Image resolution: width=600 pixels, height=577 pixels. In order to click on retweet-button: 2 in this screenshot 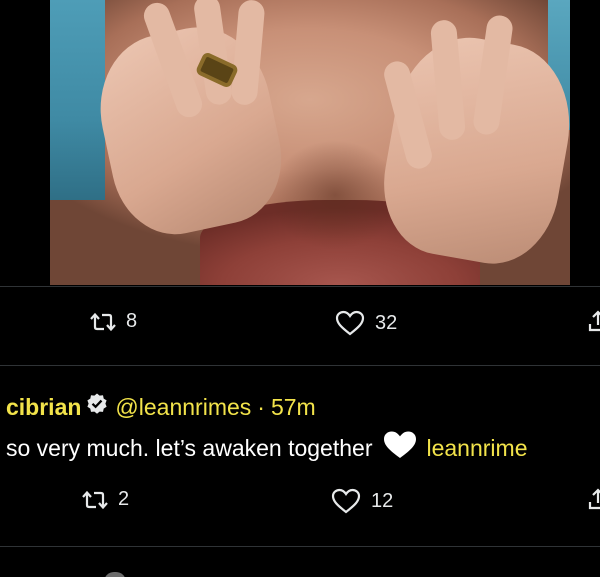, I will do `click(105, 499)`.